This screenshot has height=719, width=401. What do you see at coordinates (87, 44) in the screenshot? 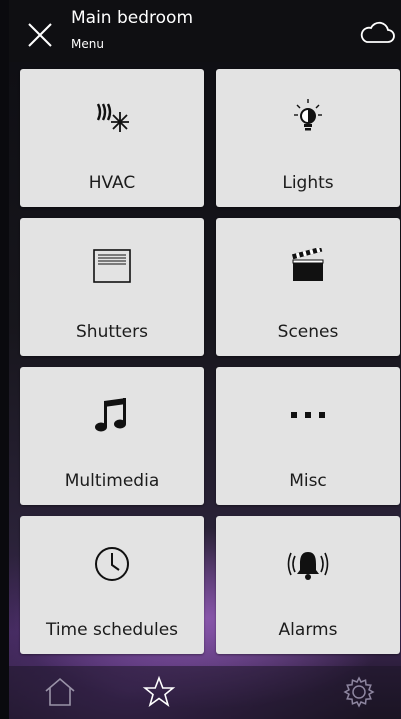
I see `page-subtitle: Menu` at bounding box center [87, 44].